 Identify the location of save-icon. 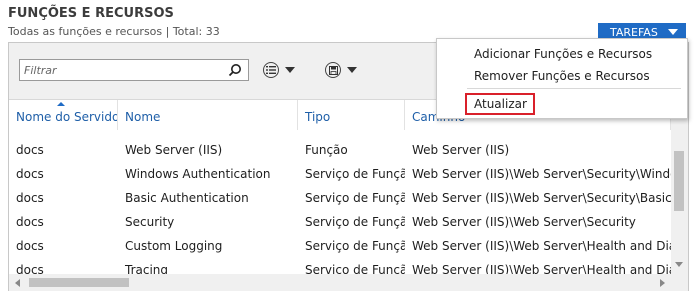
(333, 70).